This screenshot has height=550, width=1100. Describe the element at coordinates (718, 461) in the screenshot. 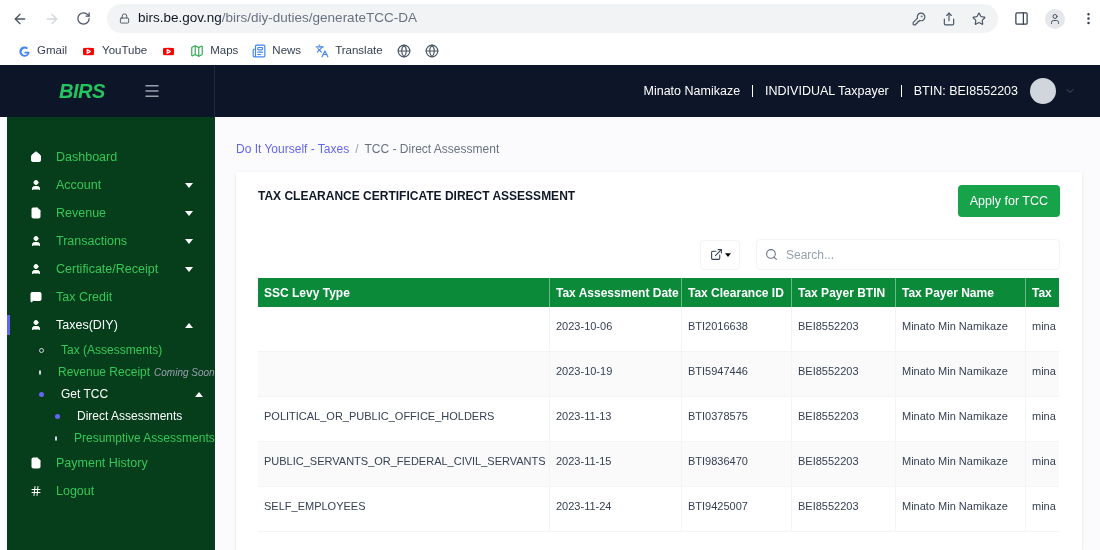

I see `table-cell: BTI9836470` at that location.